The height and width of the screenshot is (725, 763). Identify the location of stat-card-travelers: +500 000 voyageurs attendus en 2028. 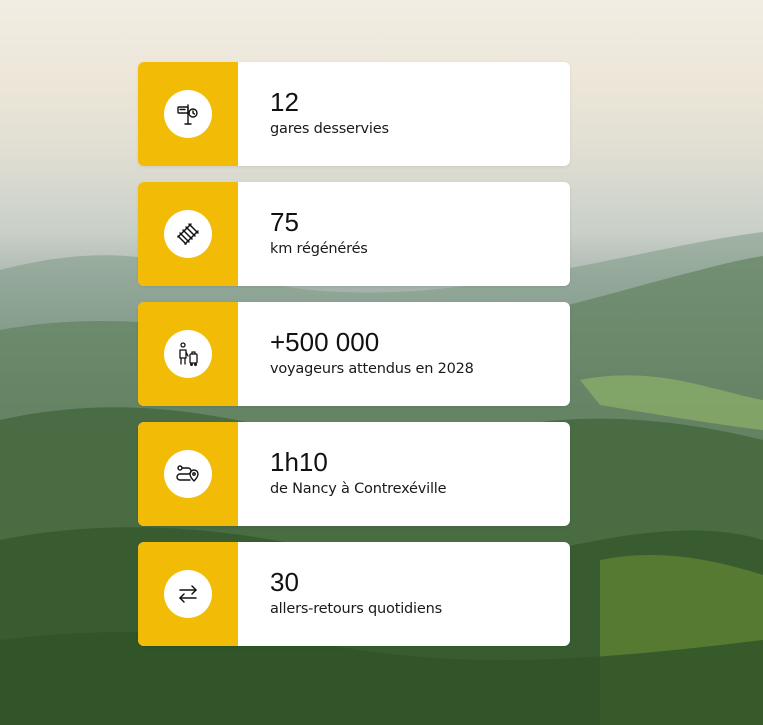
(354, 354).